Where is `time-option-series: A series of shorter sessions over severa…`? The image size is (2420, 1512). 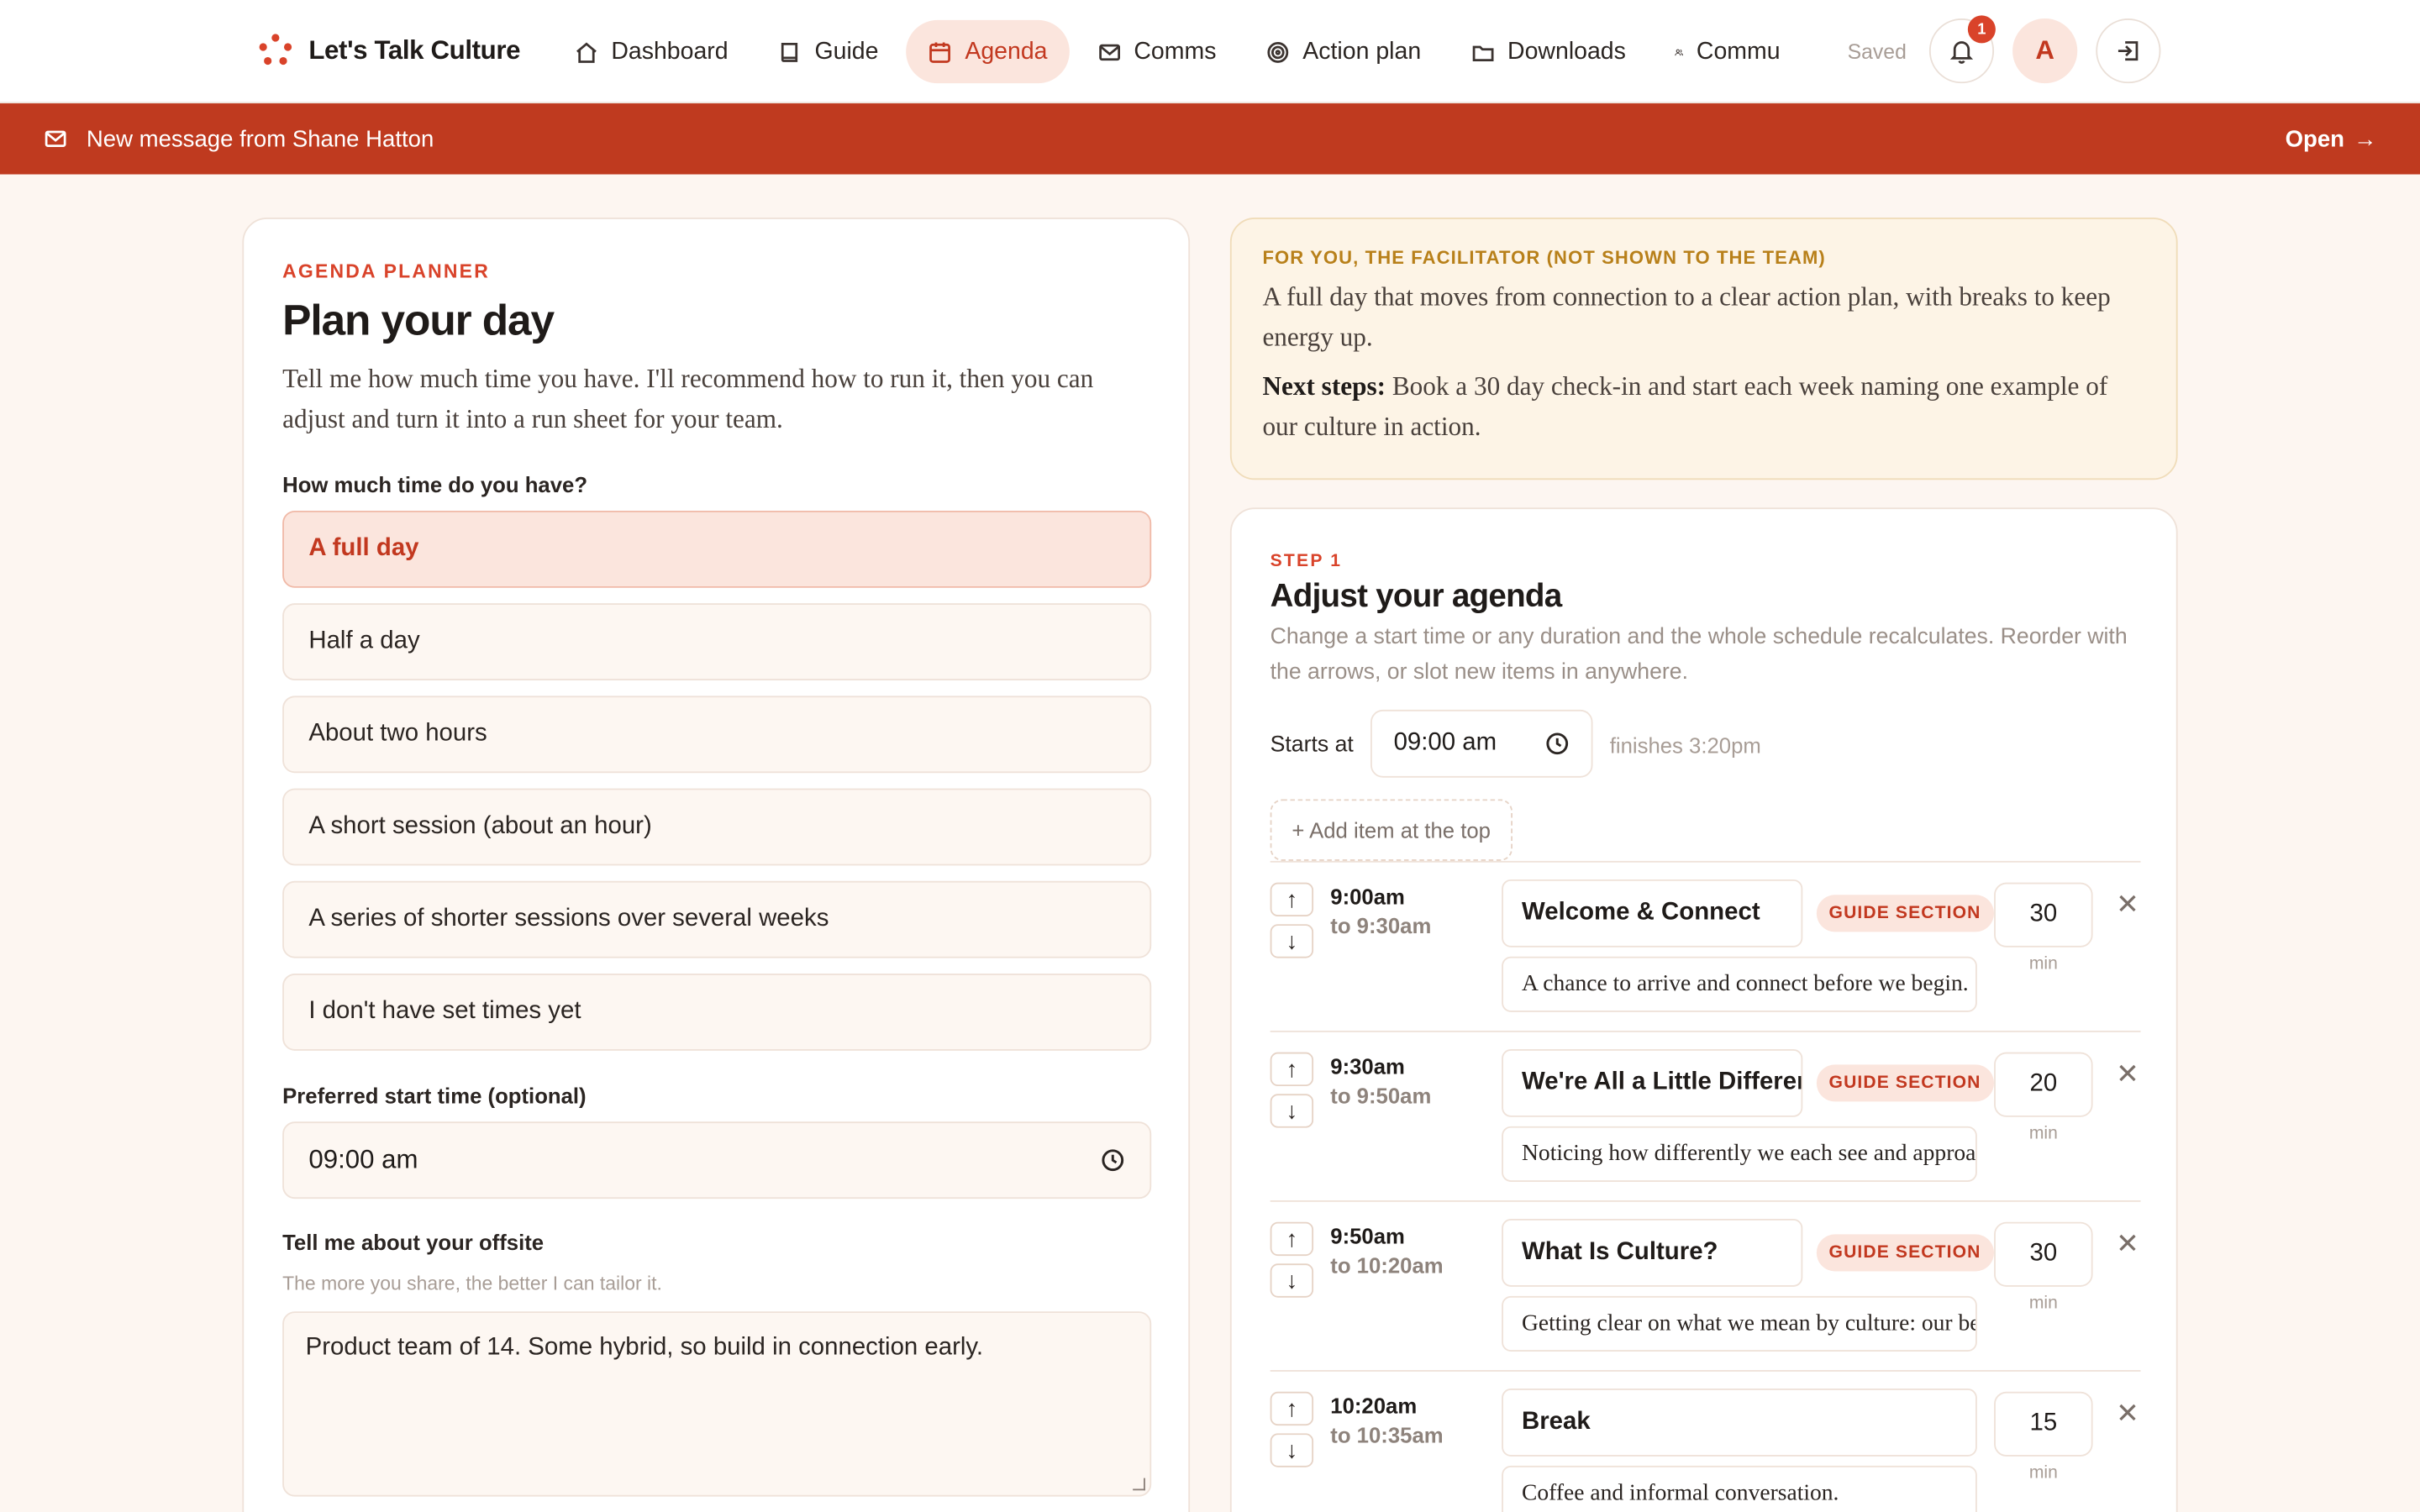
time-option-series: A series of shorter sessions over severa… is located at coordinates (717, 919).